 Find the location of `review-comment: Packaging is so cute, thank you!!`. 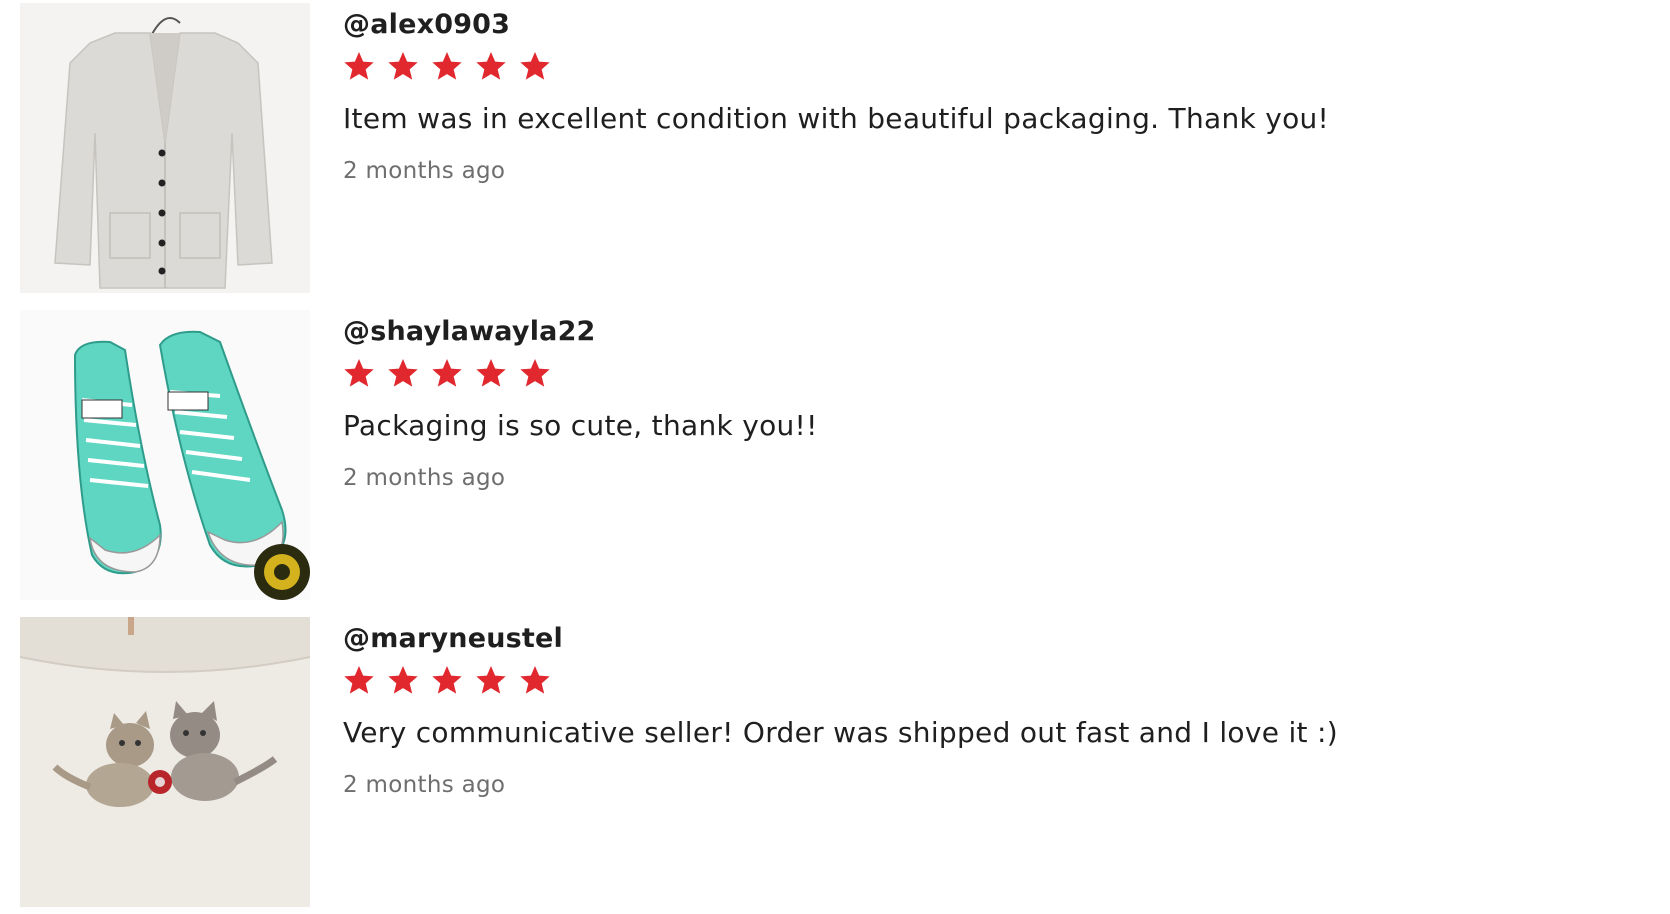

review-comment: Packaging is so cute, thank you!! is located at coordinates (580, 425).